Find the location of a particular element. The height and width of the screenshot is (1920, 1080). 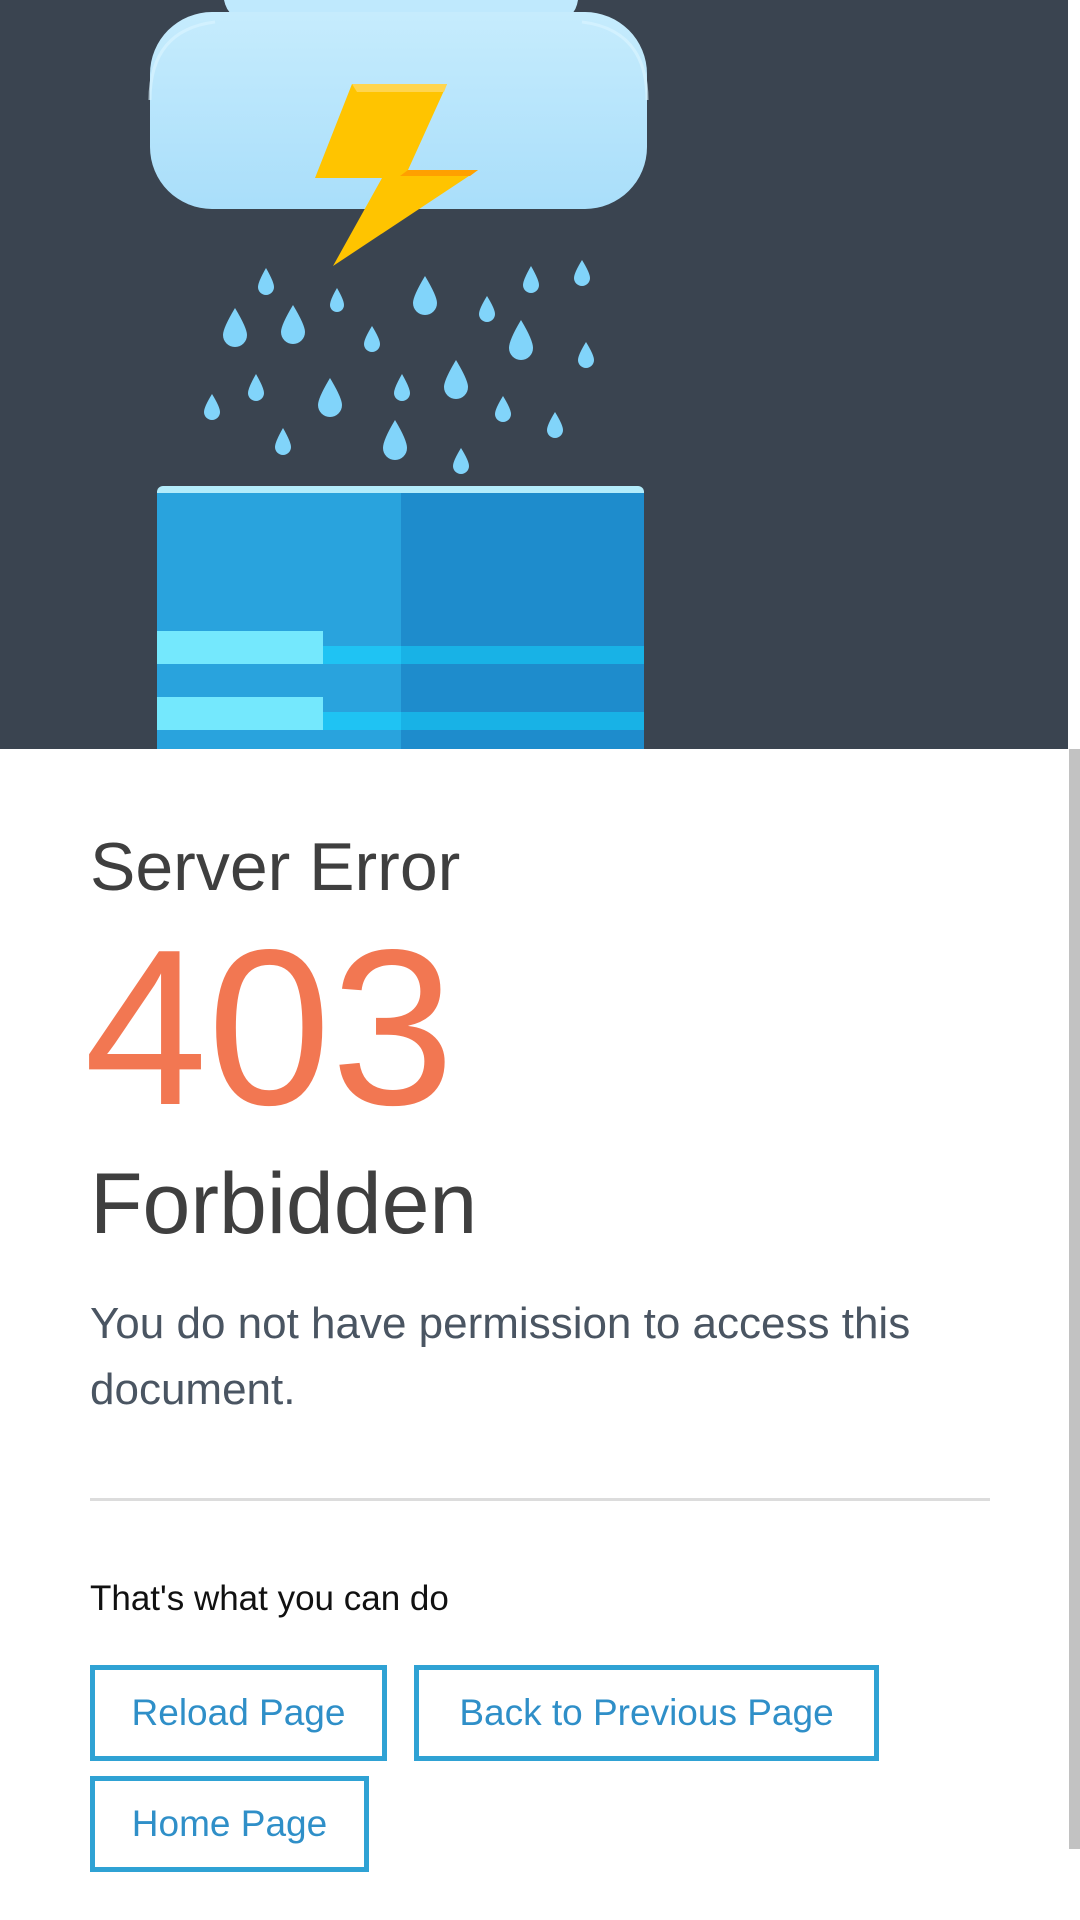

error-status: Forbidden is located at coordinates (284, 1204).